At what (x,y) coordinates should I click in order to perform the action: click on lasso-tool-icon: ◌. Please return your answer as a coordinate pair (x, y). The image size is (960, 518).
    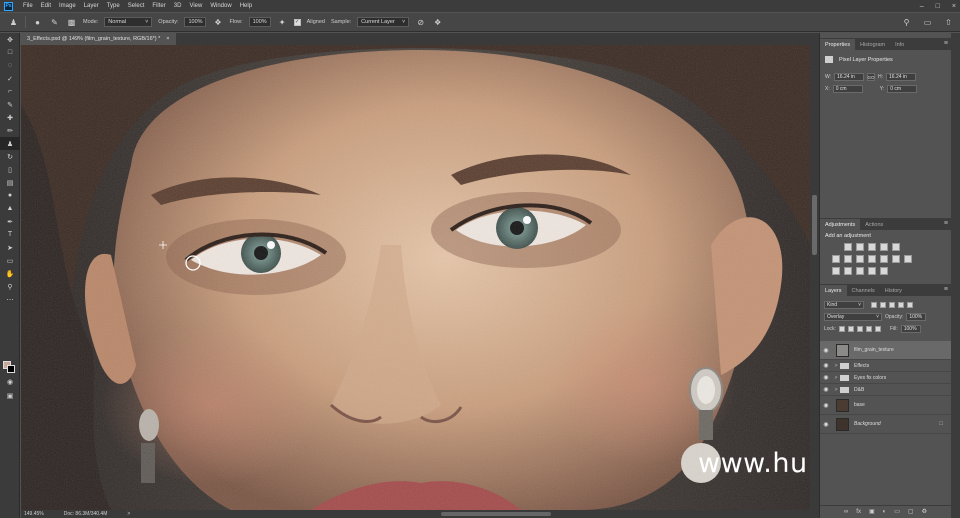
    Looking at the image, I should click on (10, 65).